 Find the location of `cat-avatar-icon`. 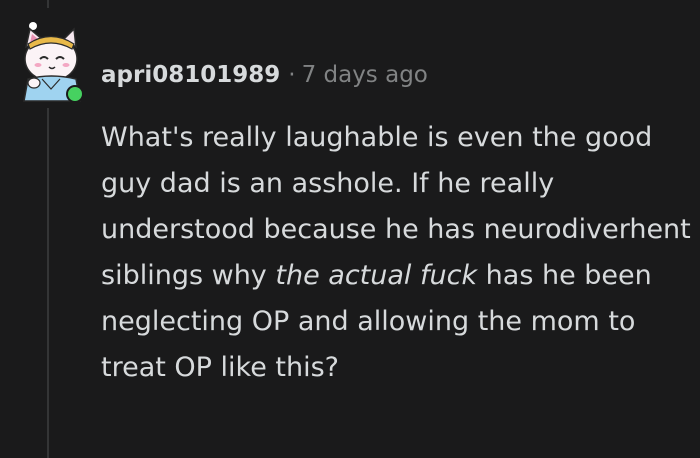

cat-avatar-icon is located at coordinates (53, 62).